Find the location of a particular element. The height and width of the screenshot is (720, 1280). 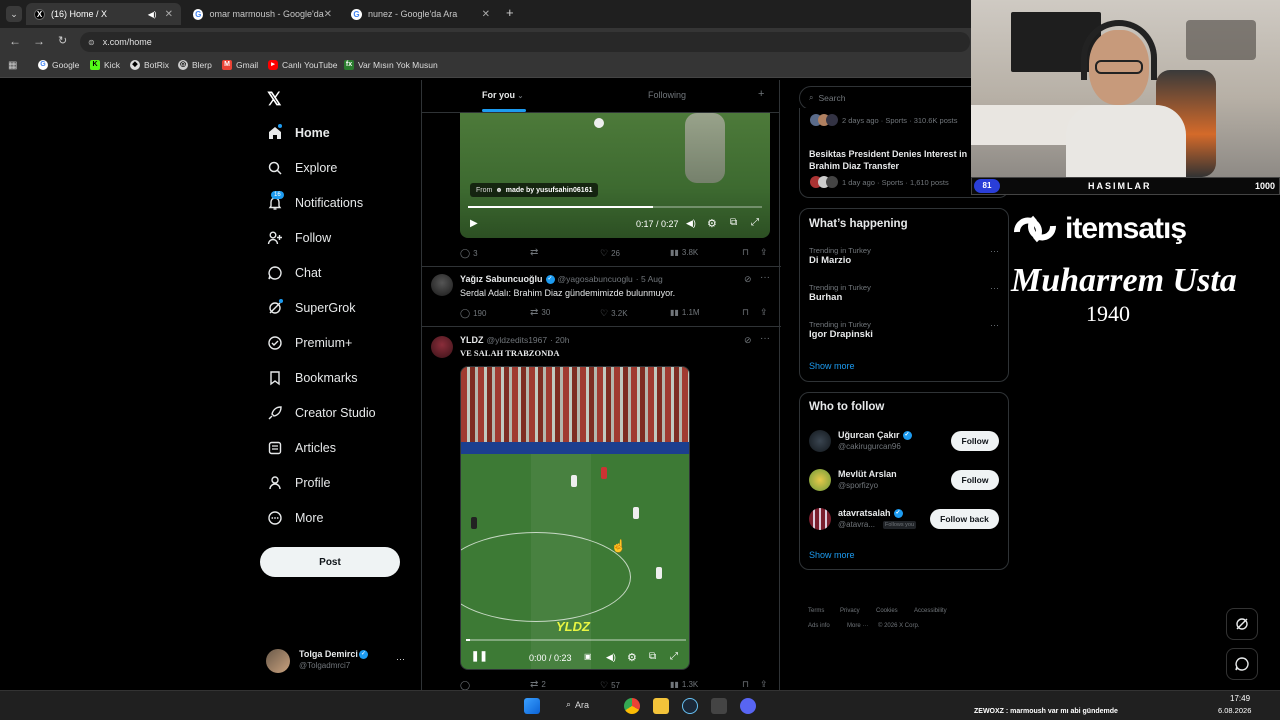

post-date: · 5 Aug is located at coordinates (649, 279).